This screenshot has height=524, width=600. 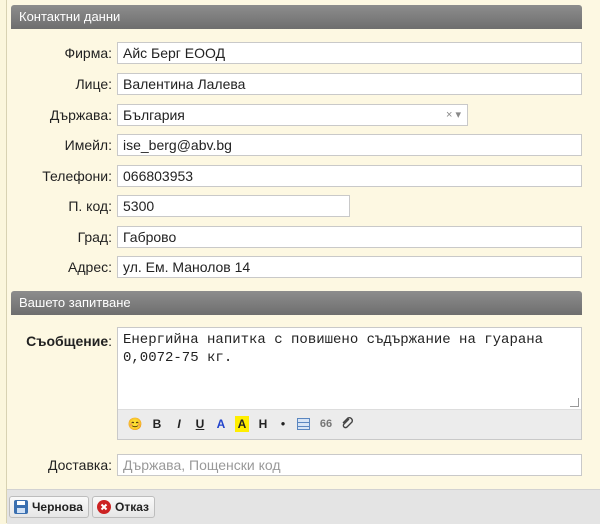 What do you see at coordinates (263, 424) in the screenshot?
I see `heading-button: H` at bounding box center [263, 424].